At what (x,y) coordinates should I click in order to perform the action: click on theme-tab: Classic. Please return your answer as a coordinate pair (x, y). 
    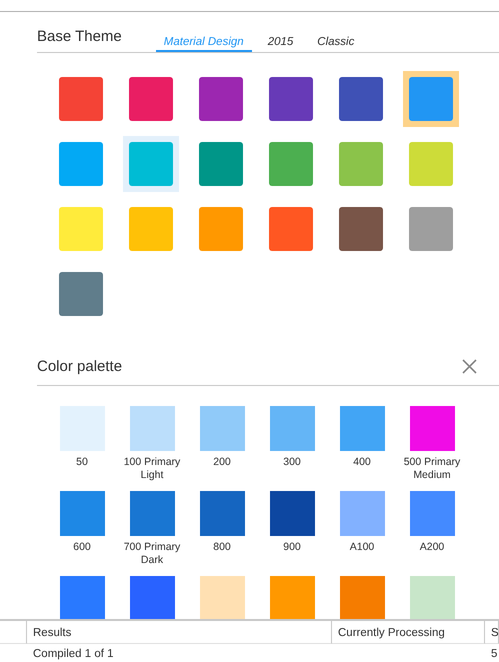
    Looking at the image, I should click on (335, 44).